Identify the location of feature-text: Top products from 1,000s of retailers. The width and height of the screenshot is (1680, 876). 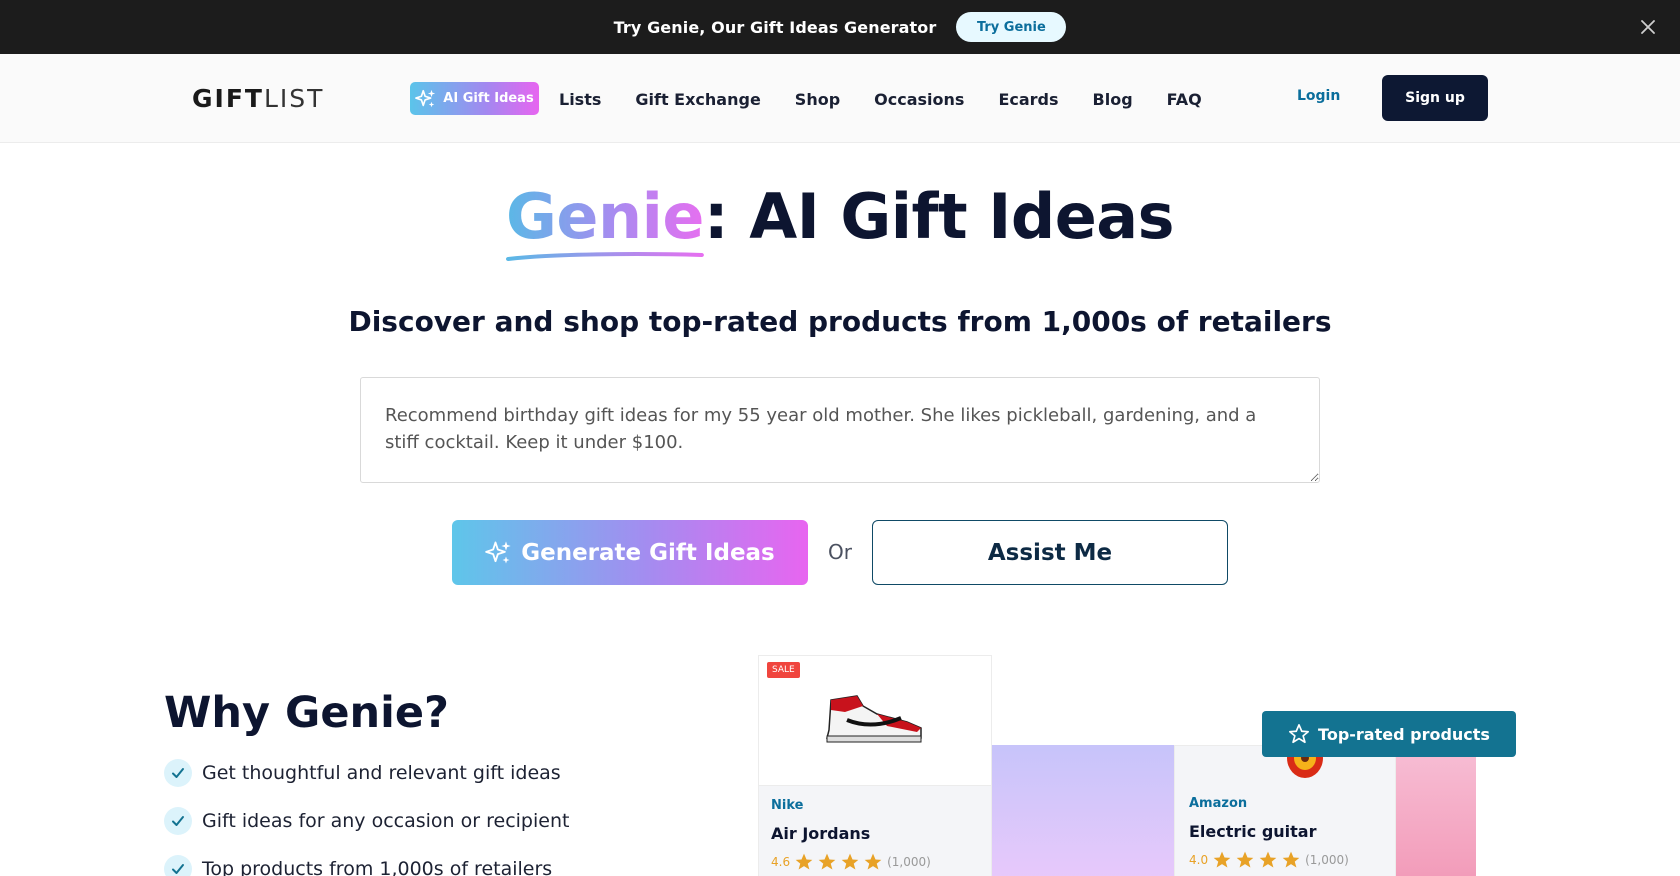
(377, 867).